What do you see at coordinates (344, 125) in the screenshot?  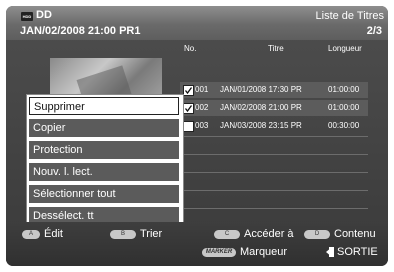 I see `row-length: 00:30:00` at bounding box center [344, 125].